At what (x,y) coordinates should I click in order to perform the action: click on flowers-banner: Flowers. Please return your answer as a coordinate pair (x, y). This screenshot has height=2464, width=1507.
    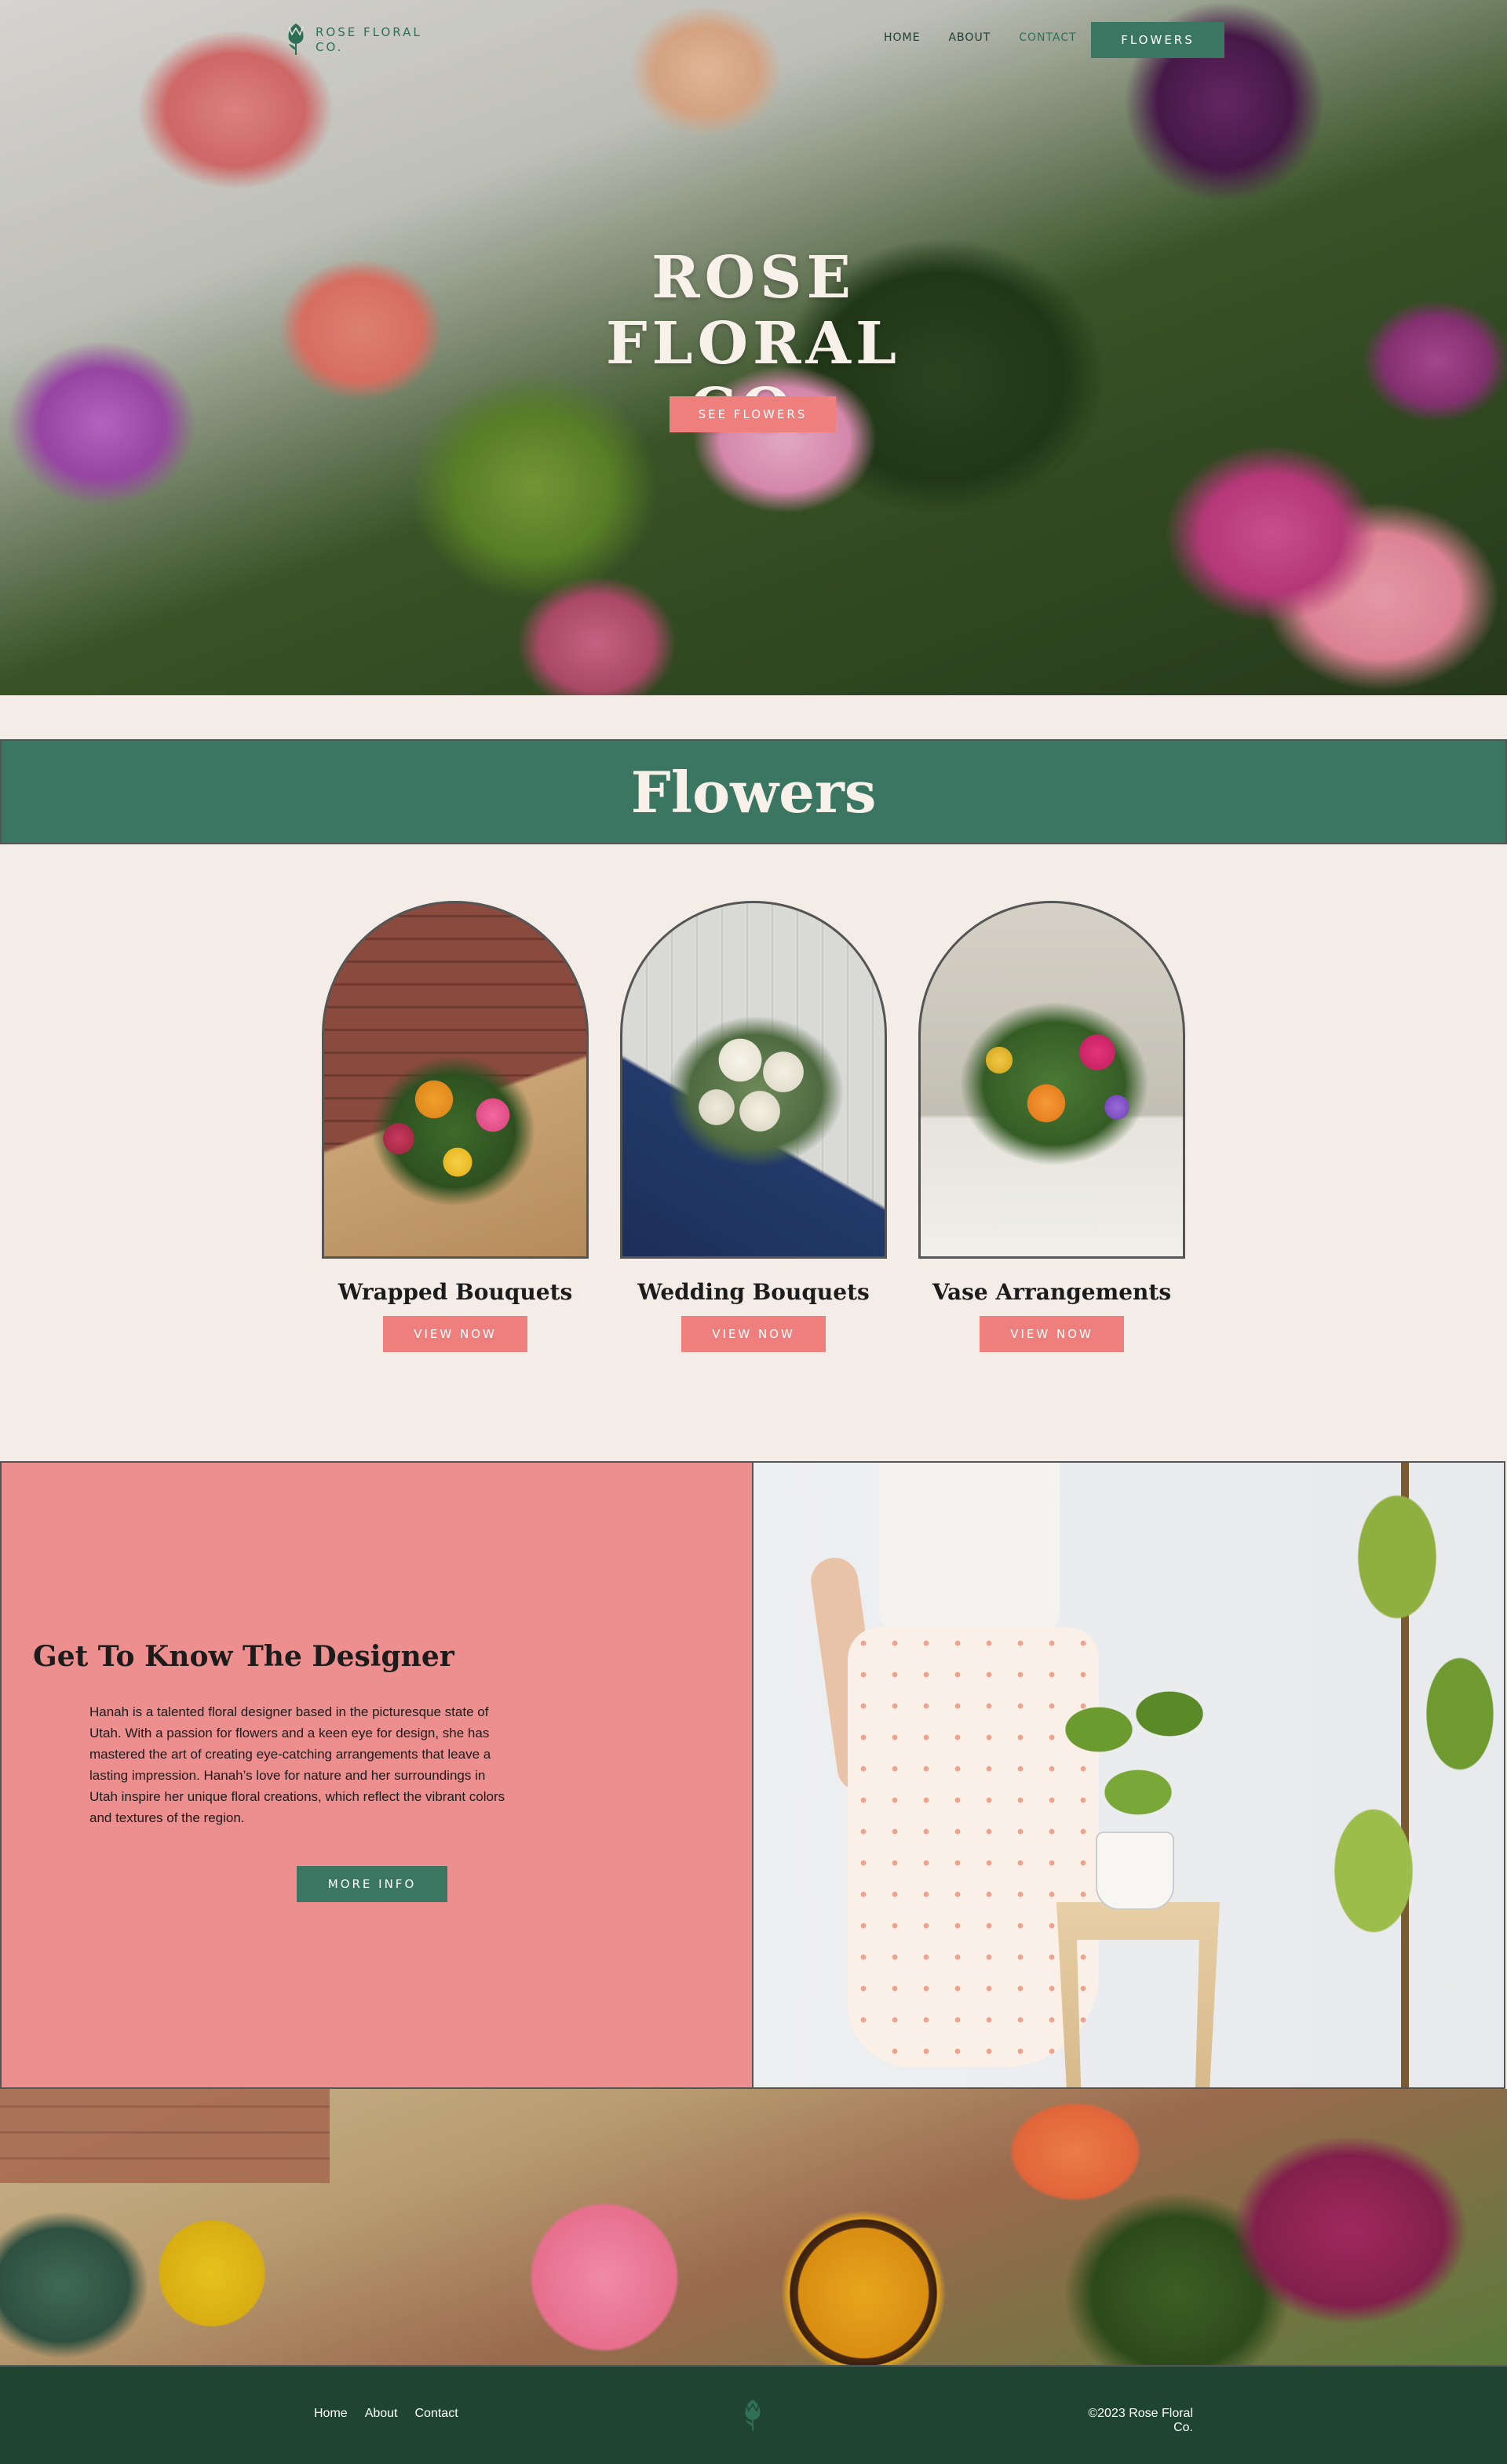
    Looking at the image, I should click on (754, 792).